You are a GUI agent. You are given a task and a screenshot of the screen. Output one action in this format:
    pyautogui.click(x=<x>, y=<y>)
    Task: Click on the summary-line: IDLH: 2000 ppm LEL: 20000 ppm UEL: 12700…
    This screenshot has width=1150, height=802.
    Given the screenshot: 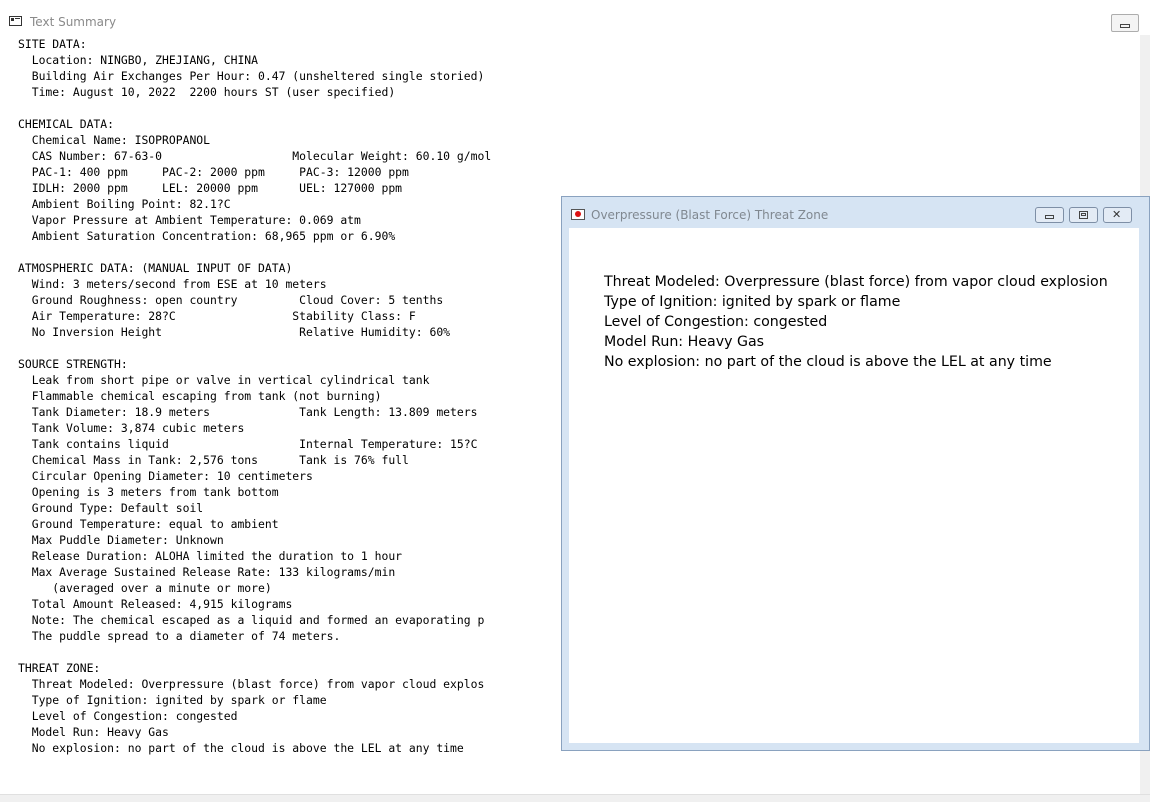 What is the action you would take?
    pyautogui.click(x=210, y=188)
    